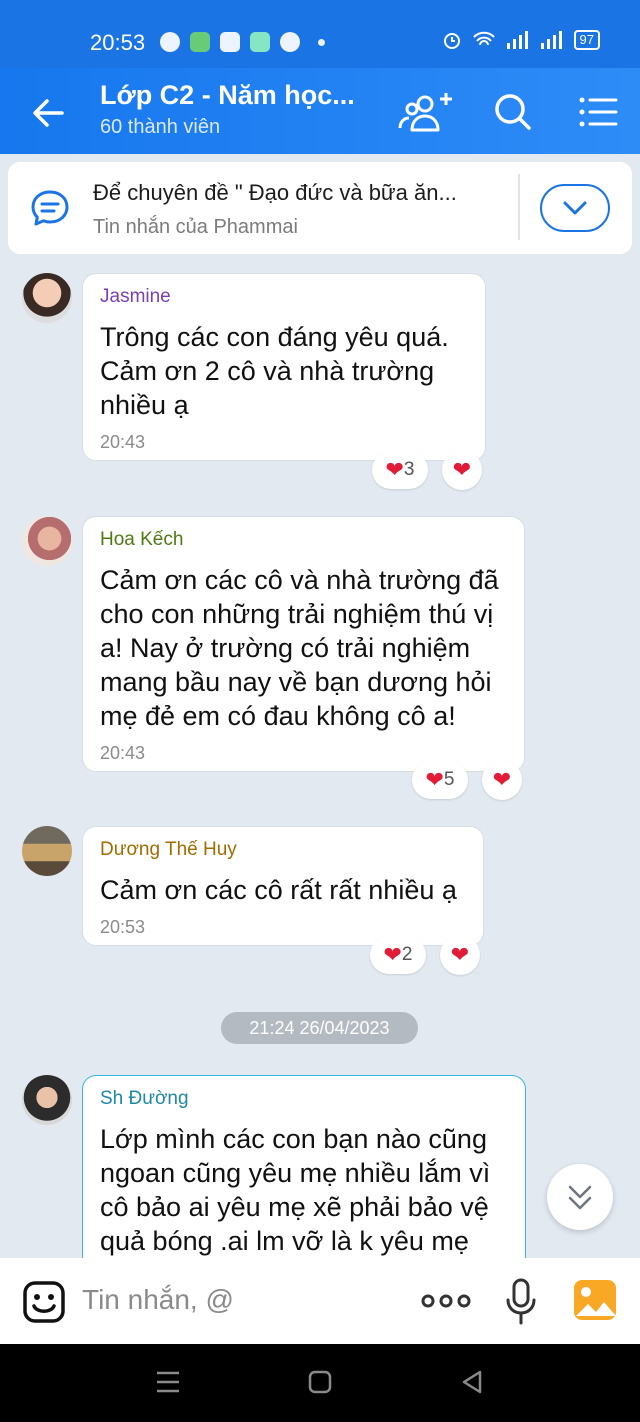 This screenshot has width=640, height=1422. Describe the element at coordinates (123, 442) in the screenshot. I see `message-time: 20:43` at that location.